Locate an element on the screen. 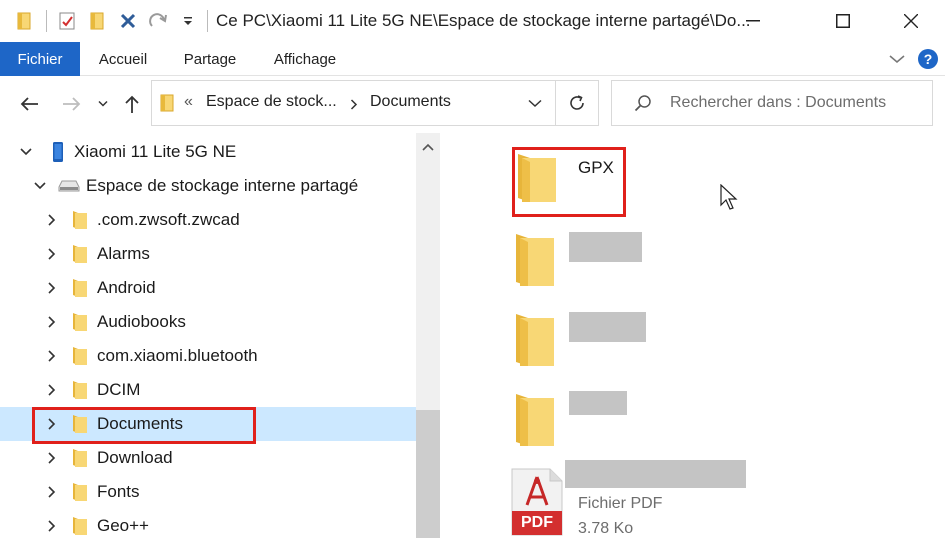 The width and height of the screenshot is (945, 538). maximize-icon is located at coordinates (843, 21).